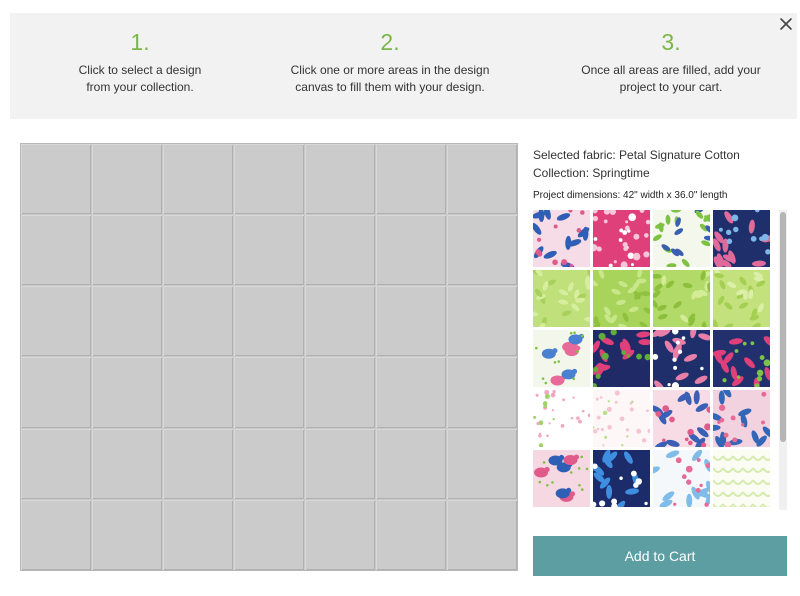  Describe the element at coordinates (636, 155) in the screenshot. I see `selected-fabric: Selected fabric: Petal Signature Cotton` at that location.